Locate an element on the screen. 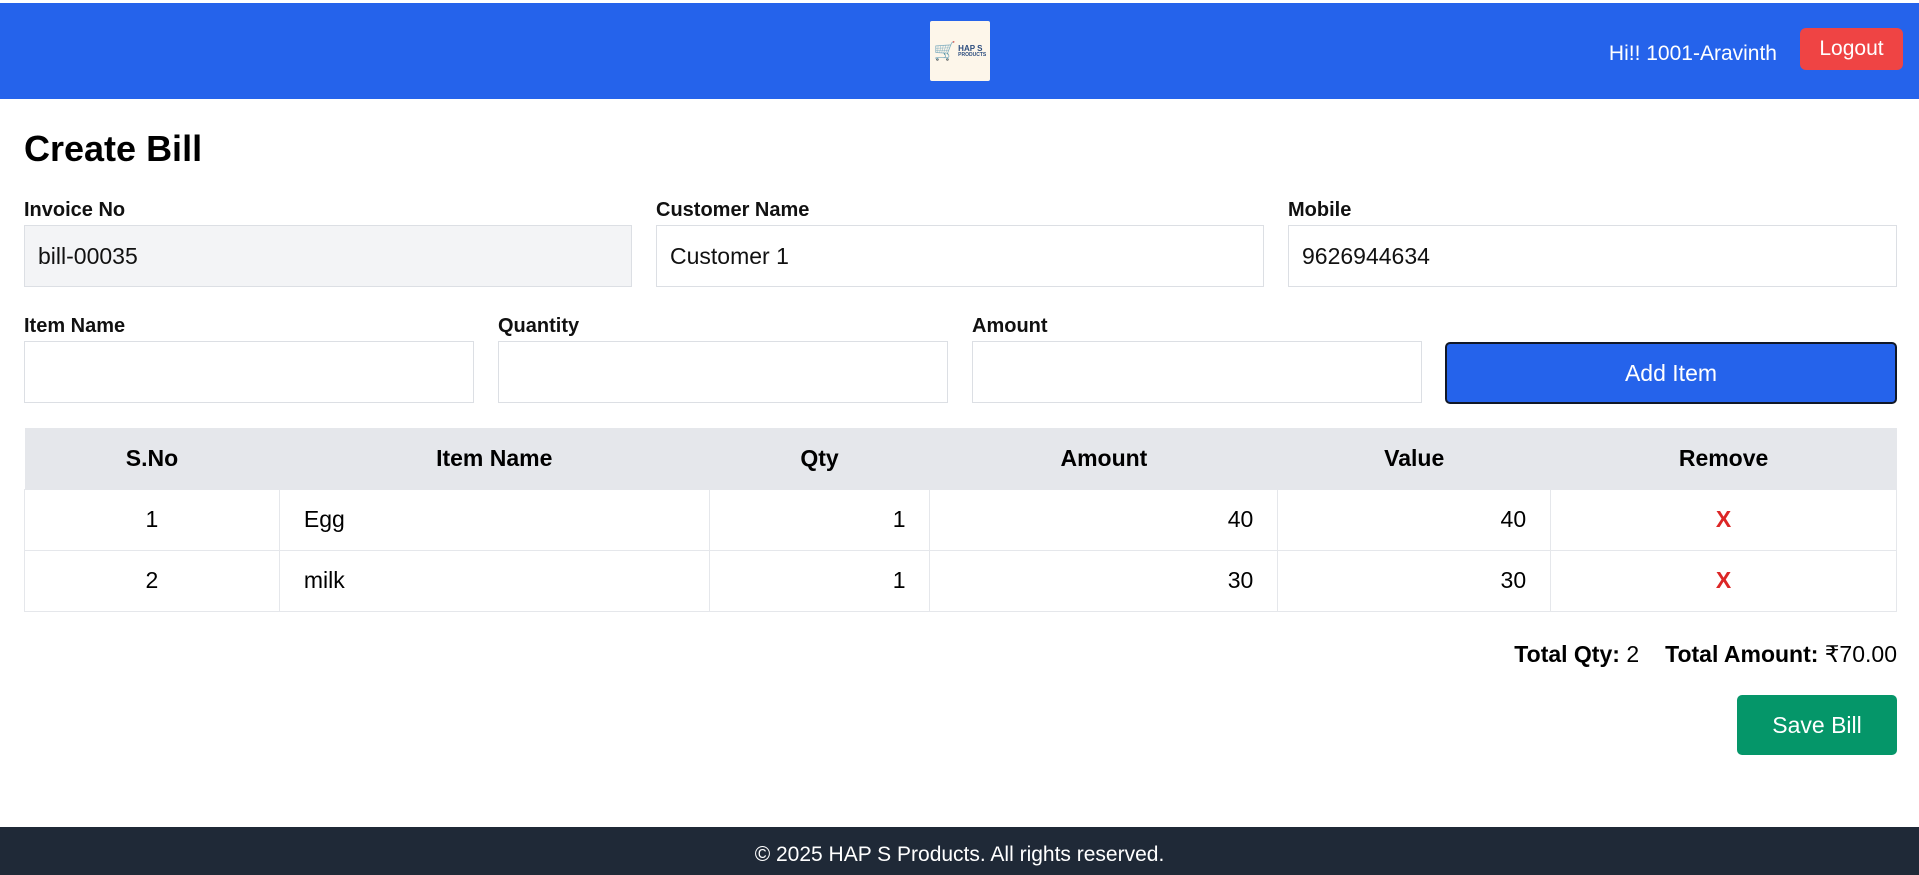 The width and height of the screenshot is (1919, 875). item-name-field is located at coordinates (249, 372).